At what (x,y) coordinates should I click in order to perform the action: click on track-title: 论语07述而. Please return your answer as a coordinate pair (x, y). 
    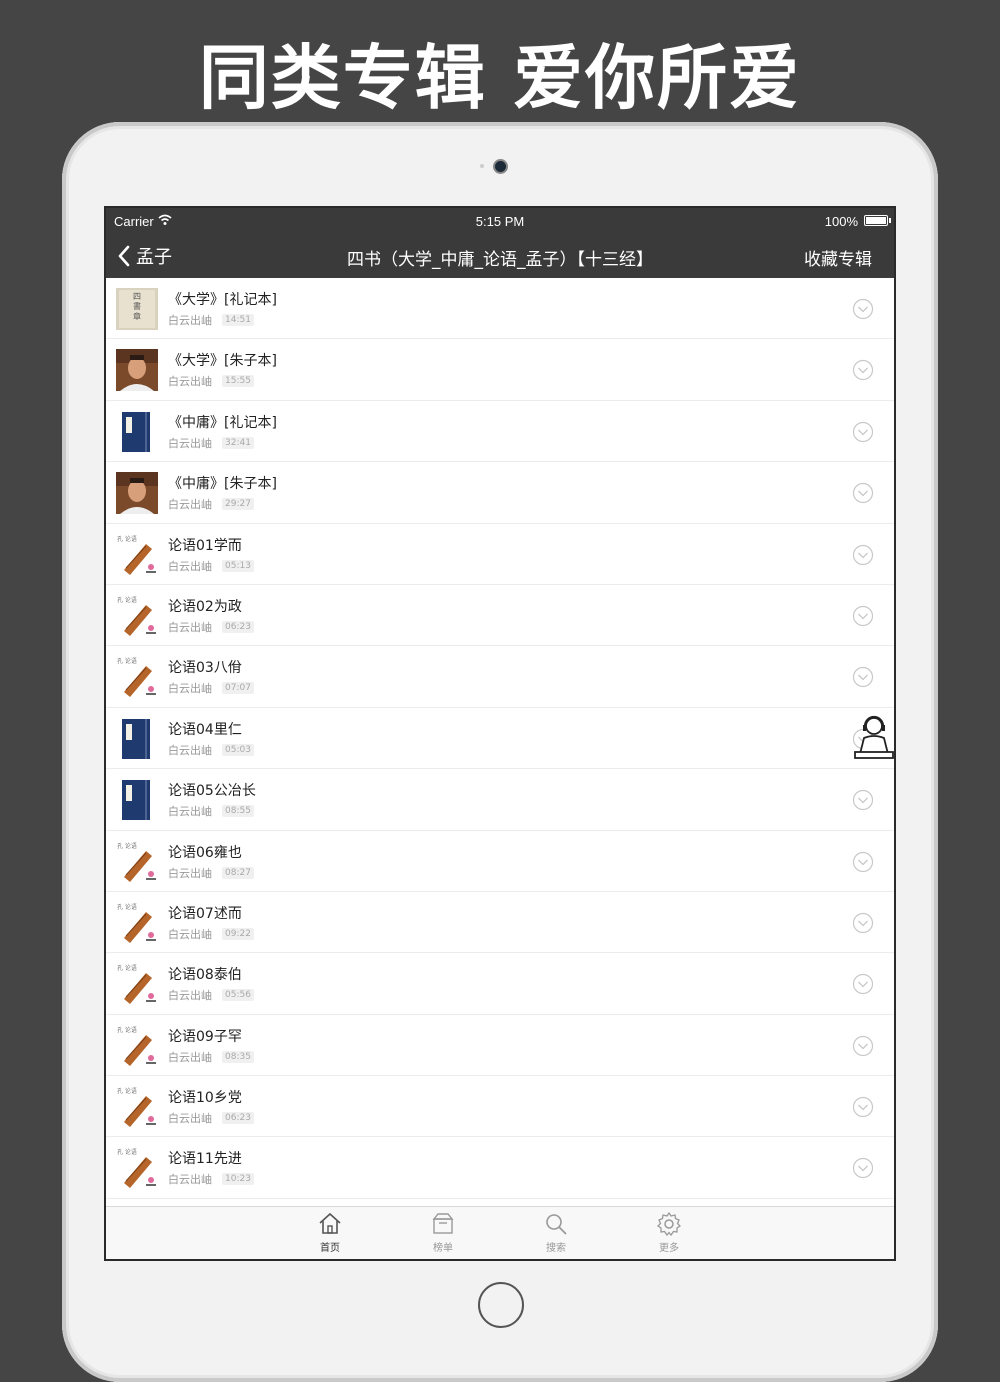
    Looking at the image, I should click on (205, 913).